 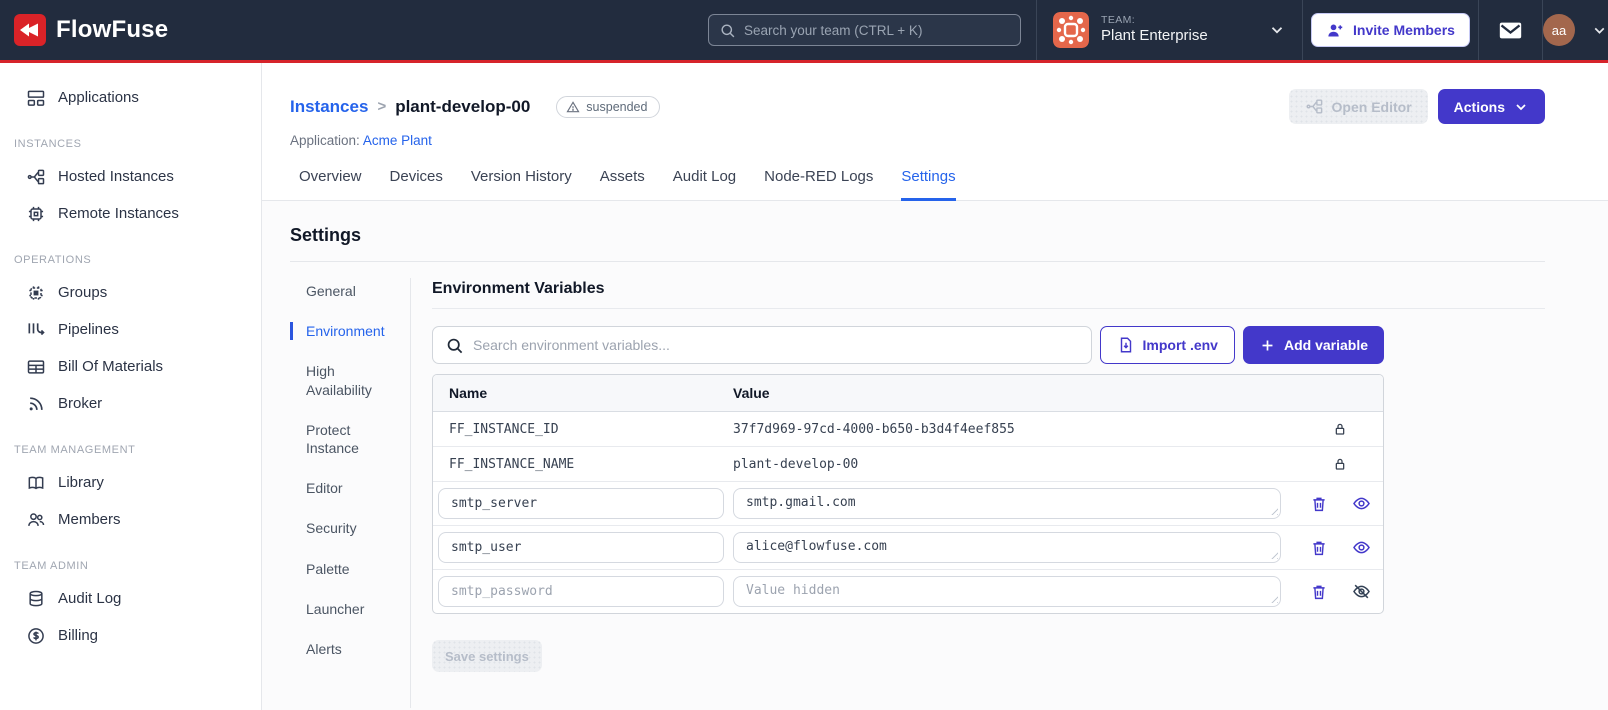 What do you see at coordinates (325, 140) in the screenshot?
I see `application-label: Application:` at bounding box center [325, 140].